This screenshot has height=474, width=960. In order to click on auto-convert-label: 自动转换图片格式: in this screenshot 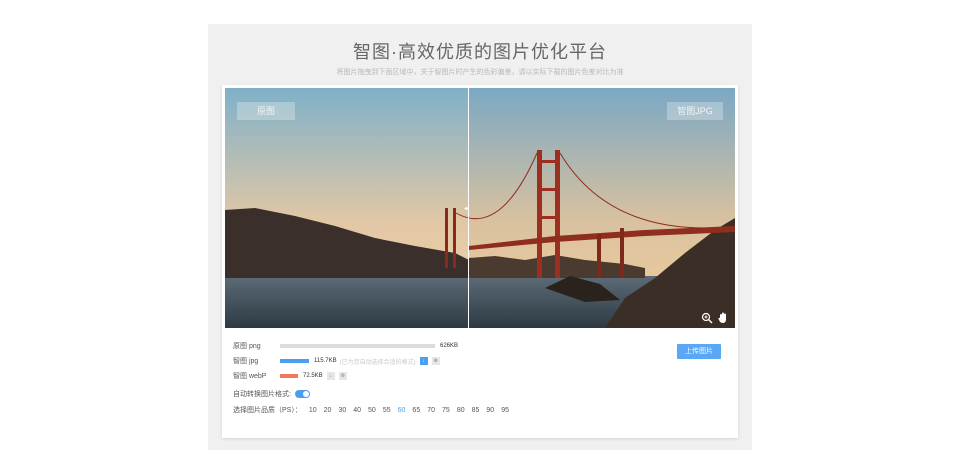, I will do `click(262, 394)`.